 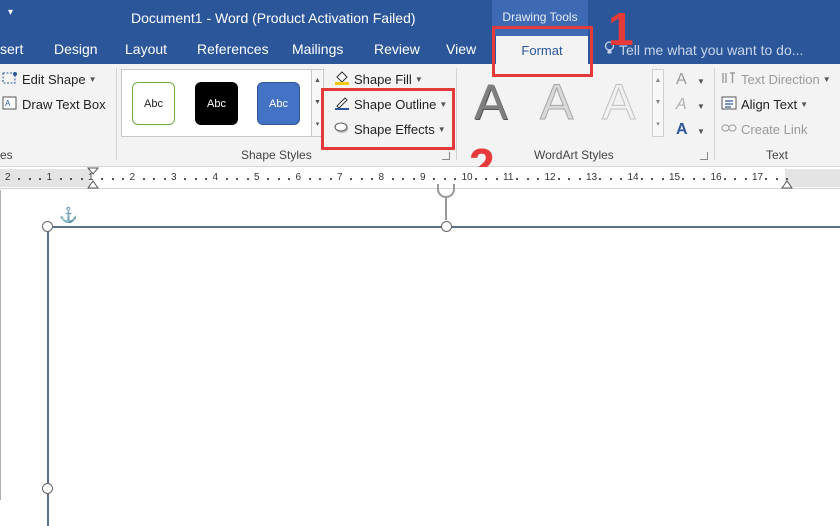 I want to click on scroll-down-icon: ▼, so click(x=658, y=103).